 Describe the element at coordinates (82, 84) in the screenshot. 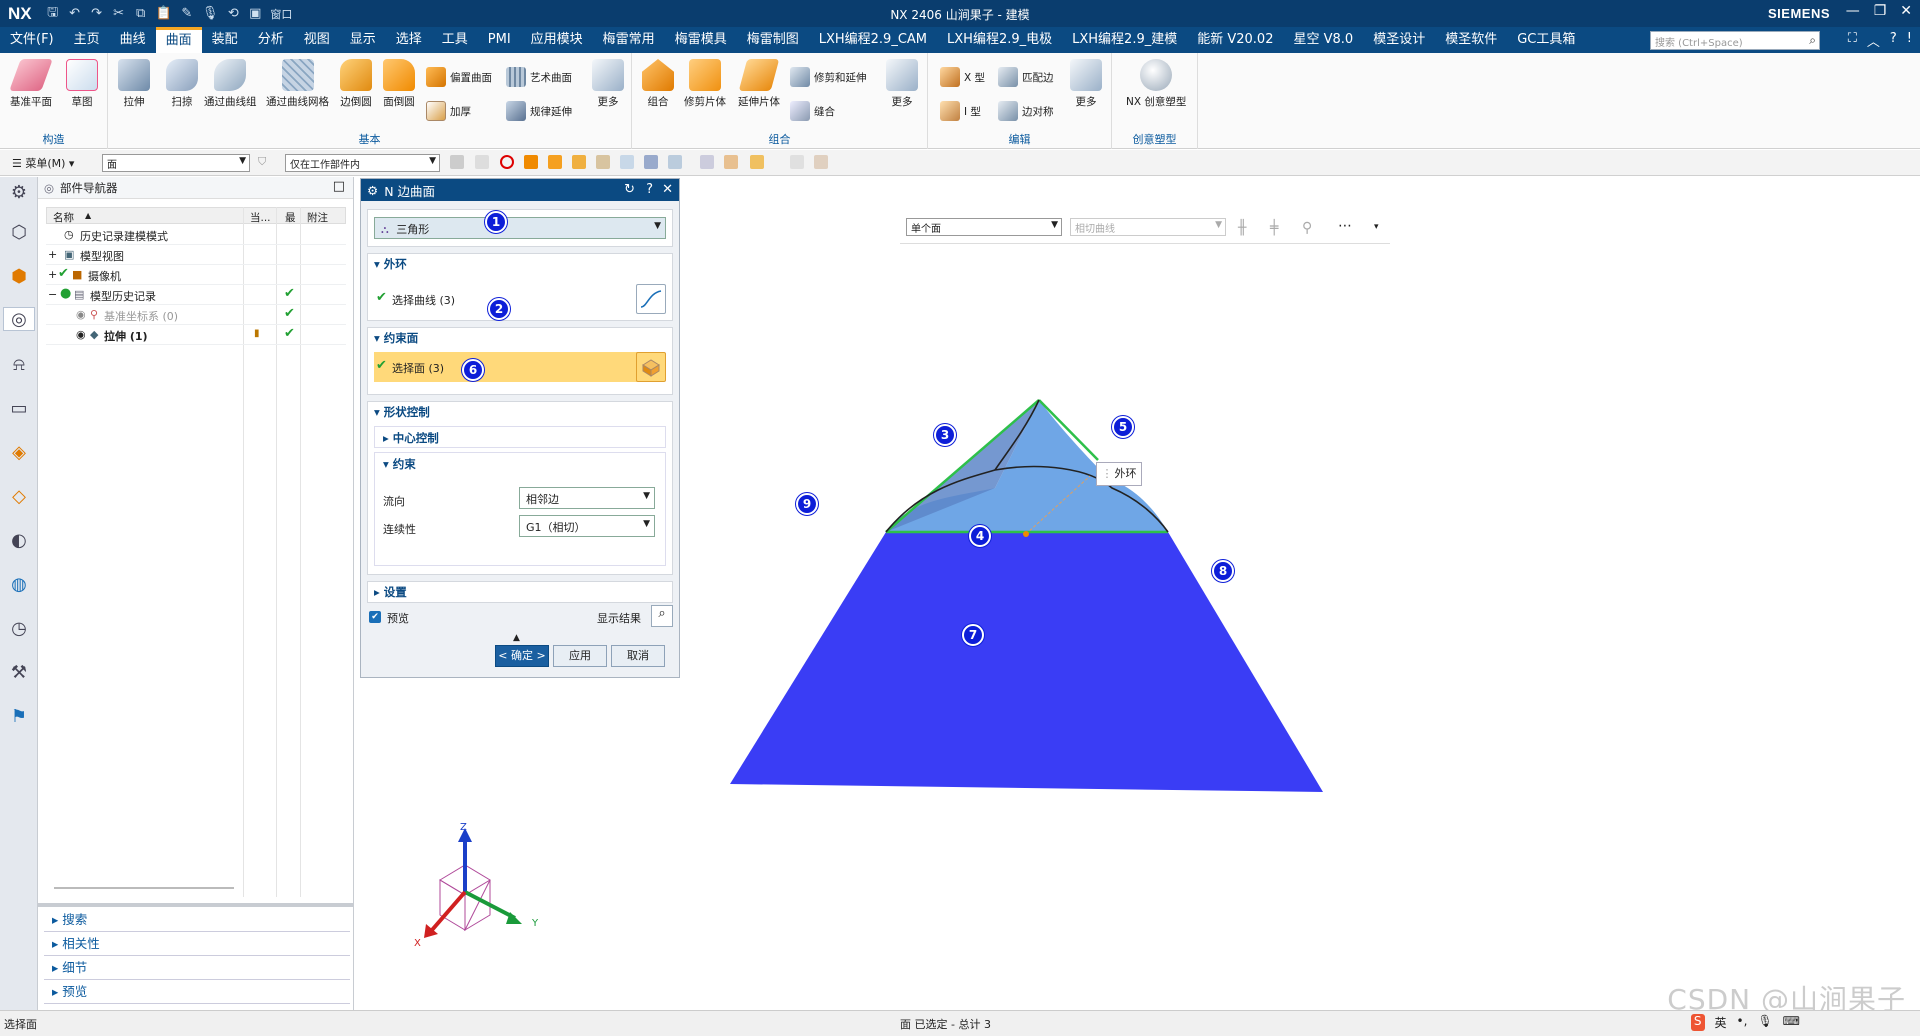

I see `sketch-button: 草图` at that location.